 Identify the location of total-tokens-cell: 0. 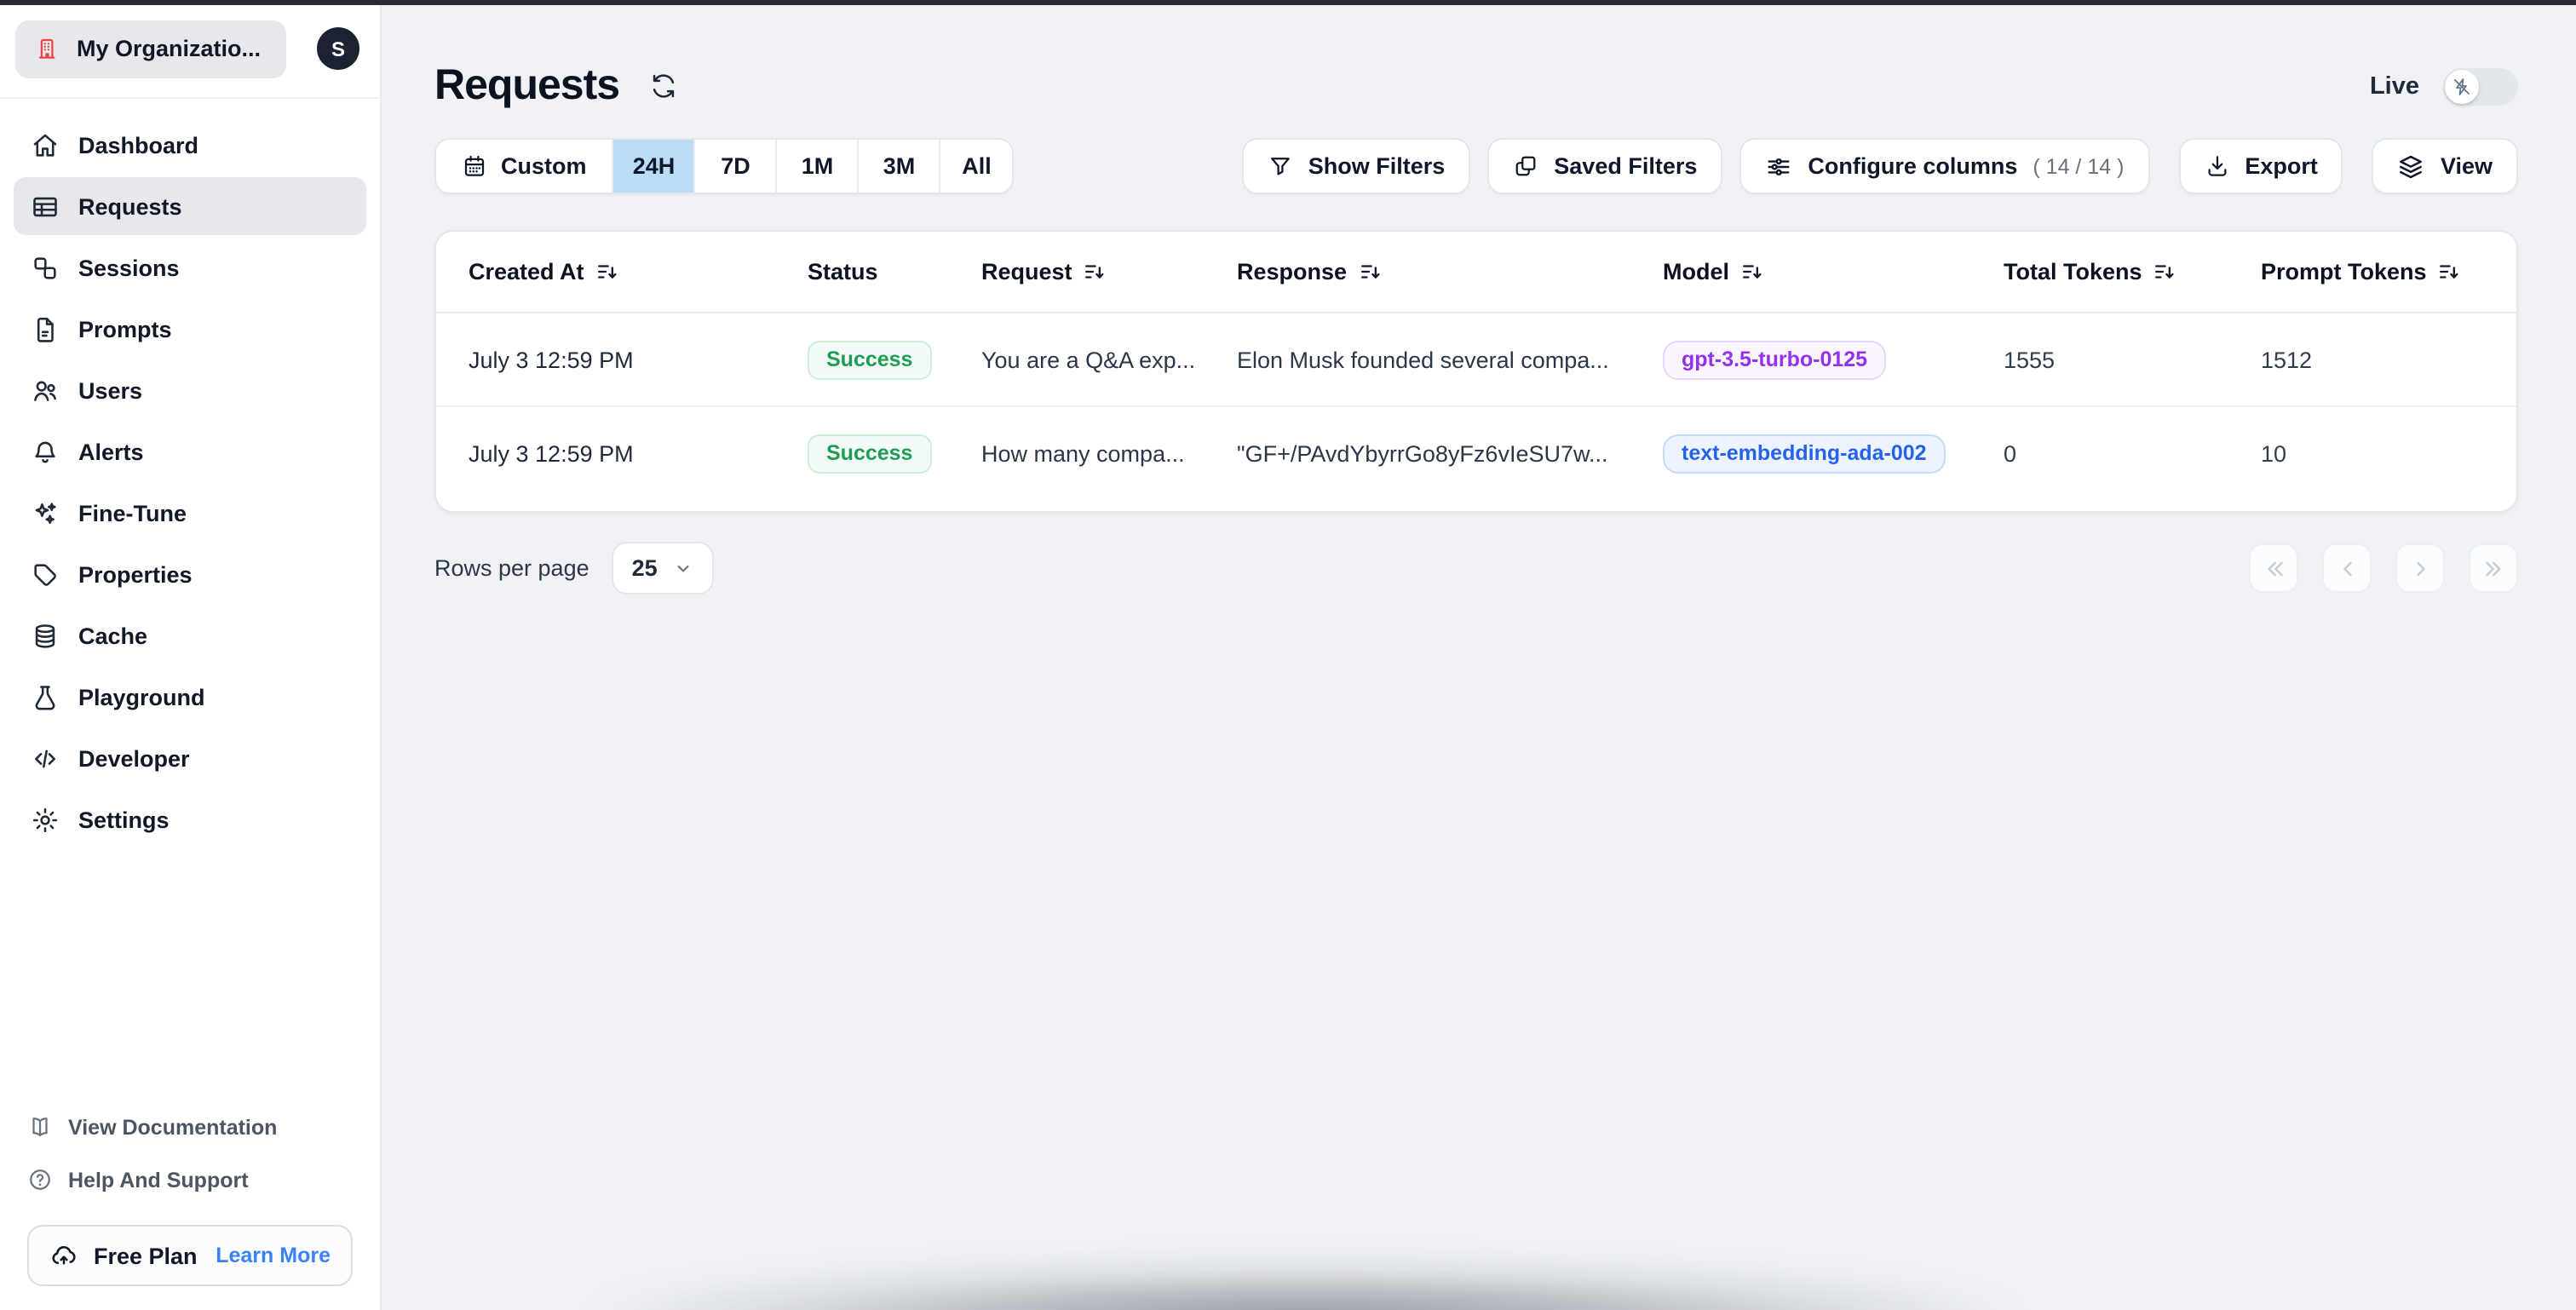
(2010, 453).